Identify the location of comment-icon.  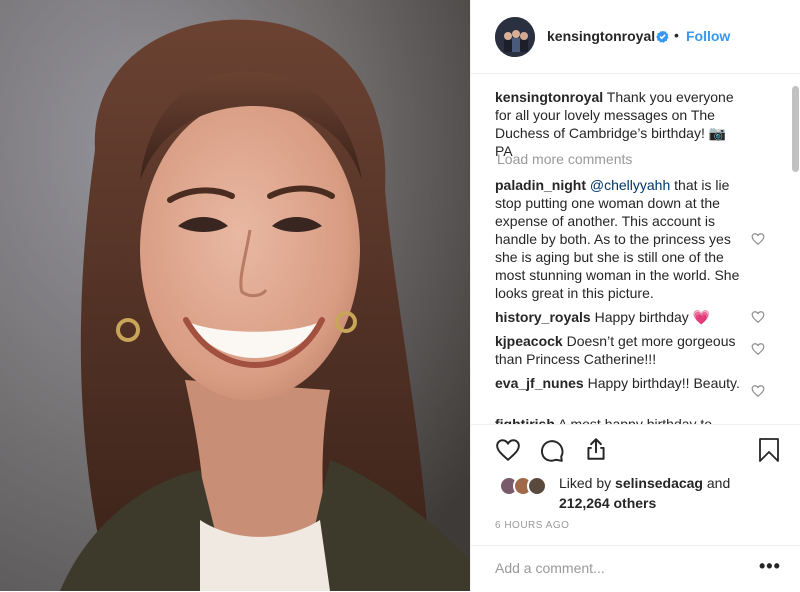
(552, 450).